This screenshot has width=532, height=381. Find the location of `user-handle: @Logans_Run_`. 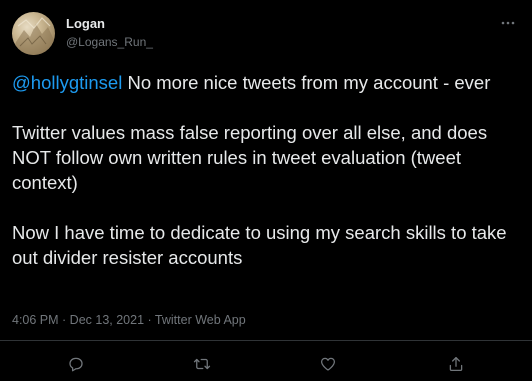

user-handle: @Logans_Run_ is located at coordinates (109, 42).